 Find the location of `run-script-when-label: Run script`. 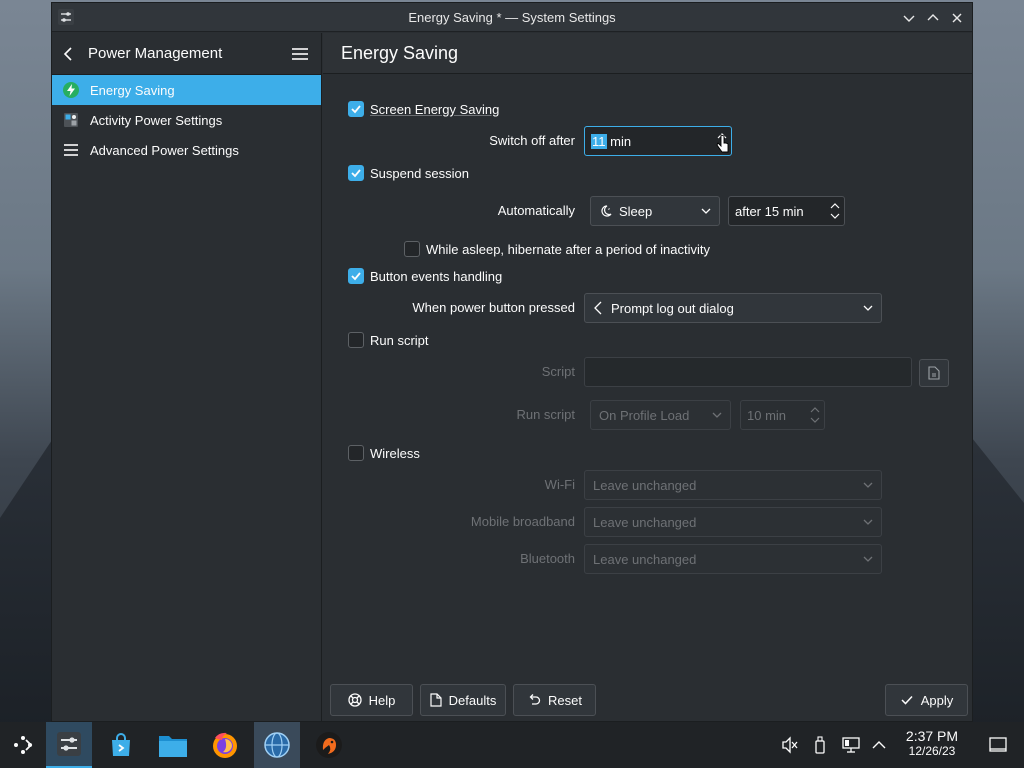

run-script-when-label: Run script is located at coordinates (545, 414).